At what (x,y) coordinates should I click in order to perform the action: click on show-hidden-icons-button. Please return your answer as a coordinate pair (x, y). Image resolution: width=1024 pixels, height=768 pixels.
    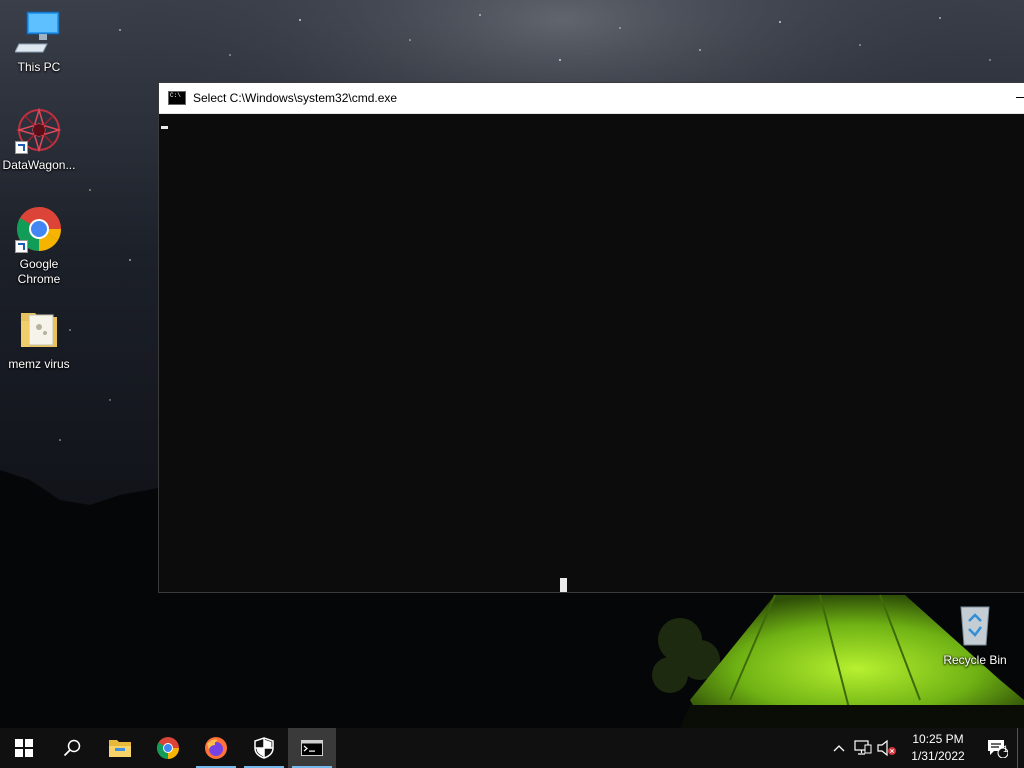
    Looking at the image, I should click on (839, 748).